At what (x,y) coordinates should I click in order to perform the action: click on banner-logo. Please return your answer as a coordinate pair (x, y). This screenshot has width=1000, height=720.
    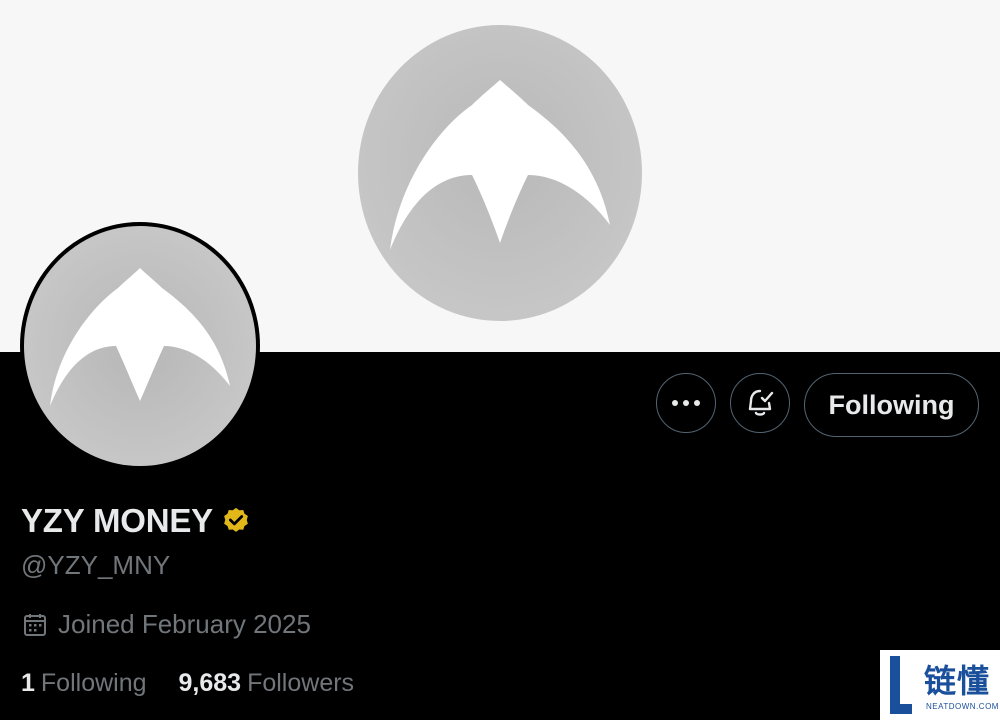
    Looking at the image, I should click on (500, 173).